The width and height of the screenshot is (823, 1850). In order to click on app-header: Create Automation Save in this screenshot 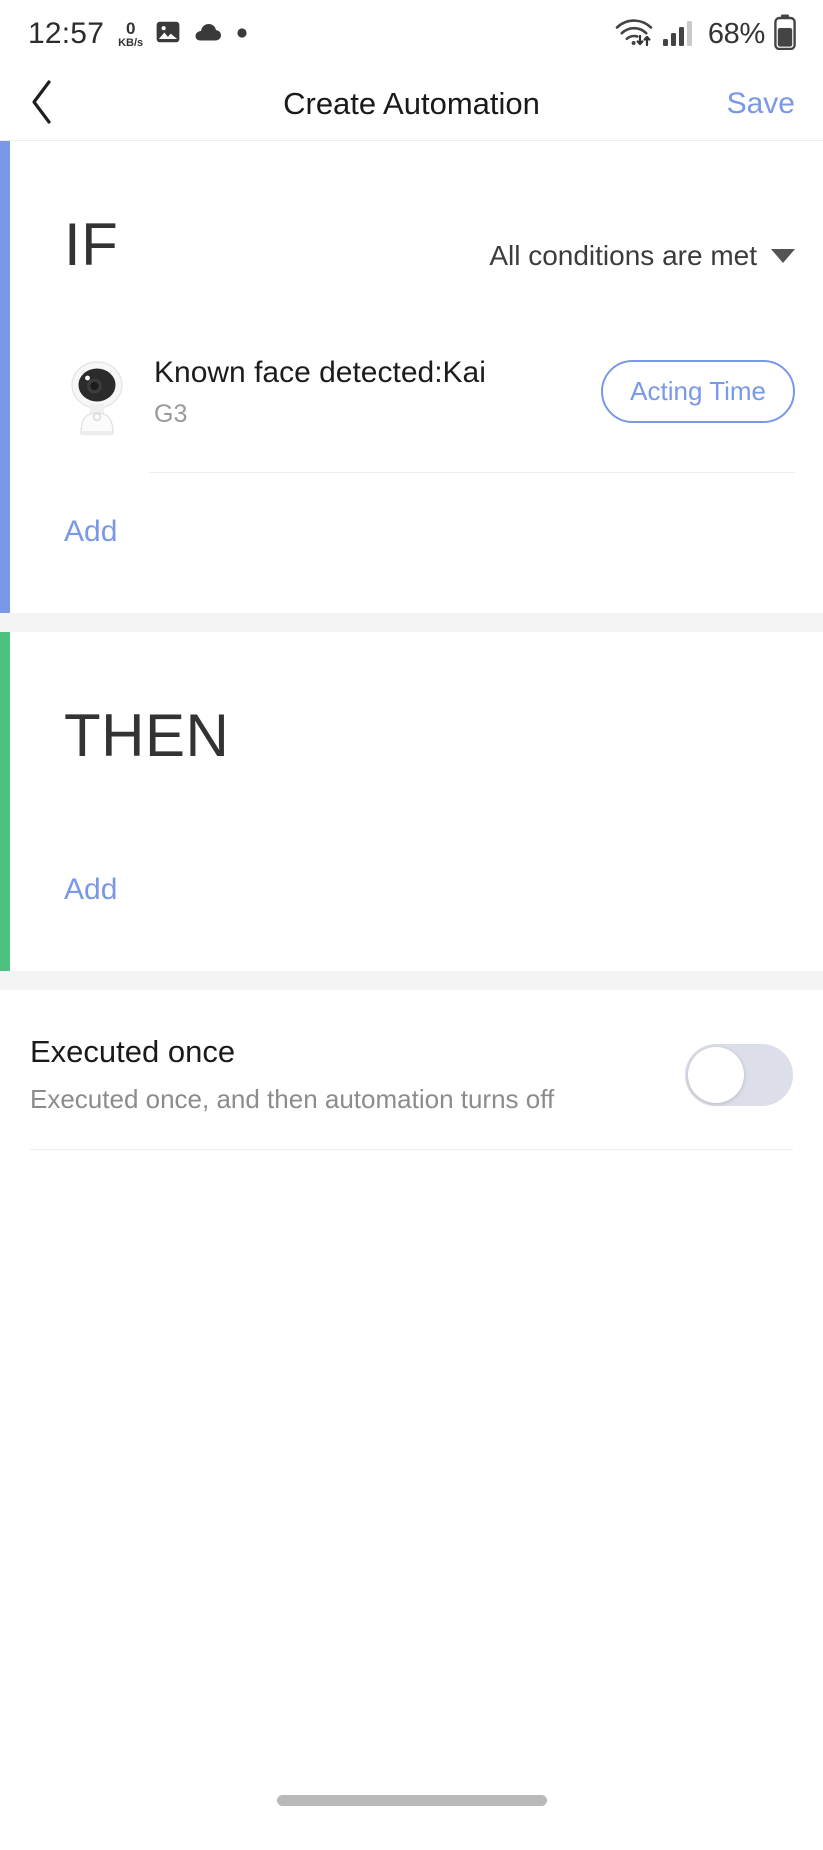, I will do `click(411, 104)`.